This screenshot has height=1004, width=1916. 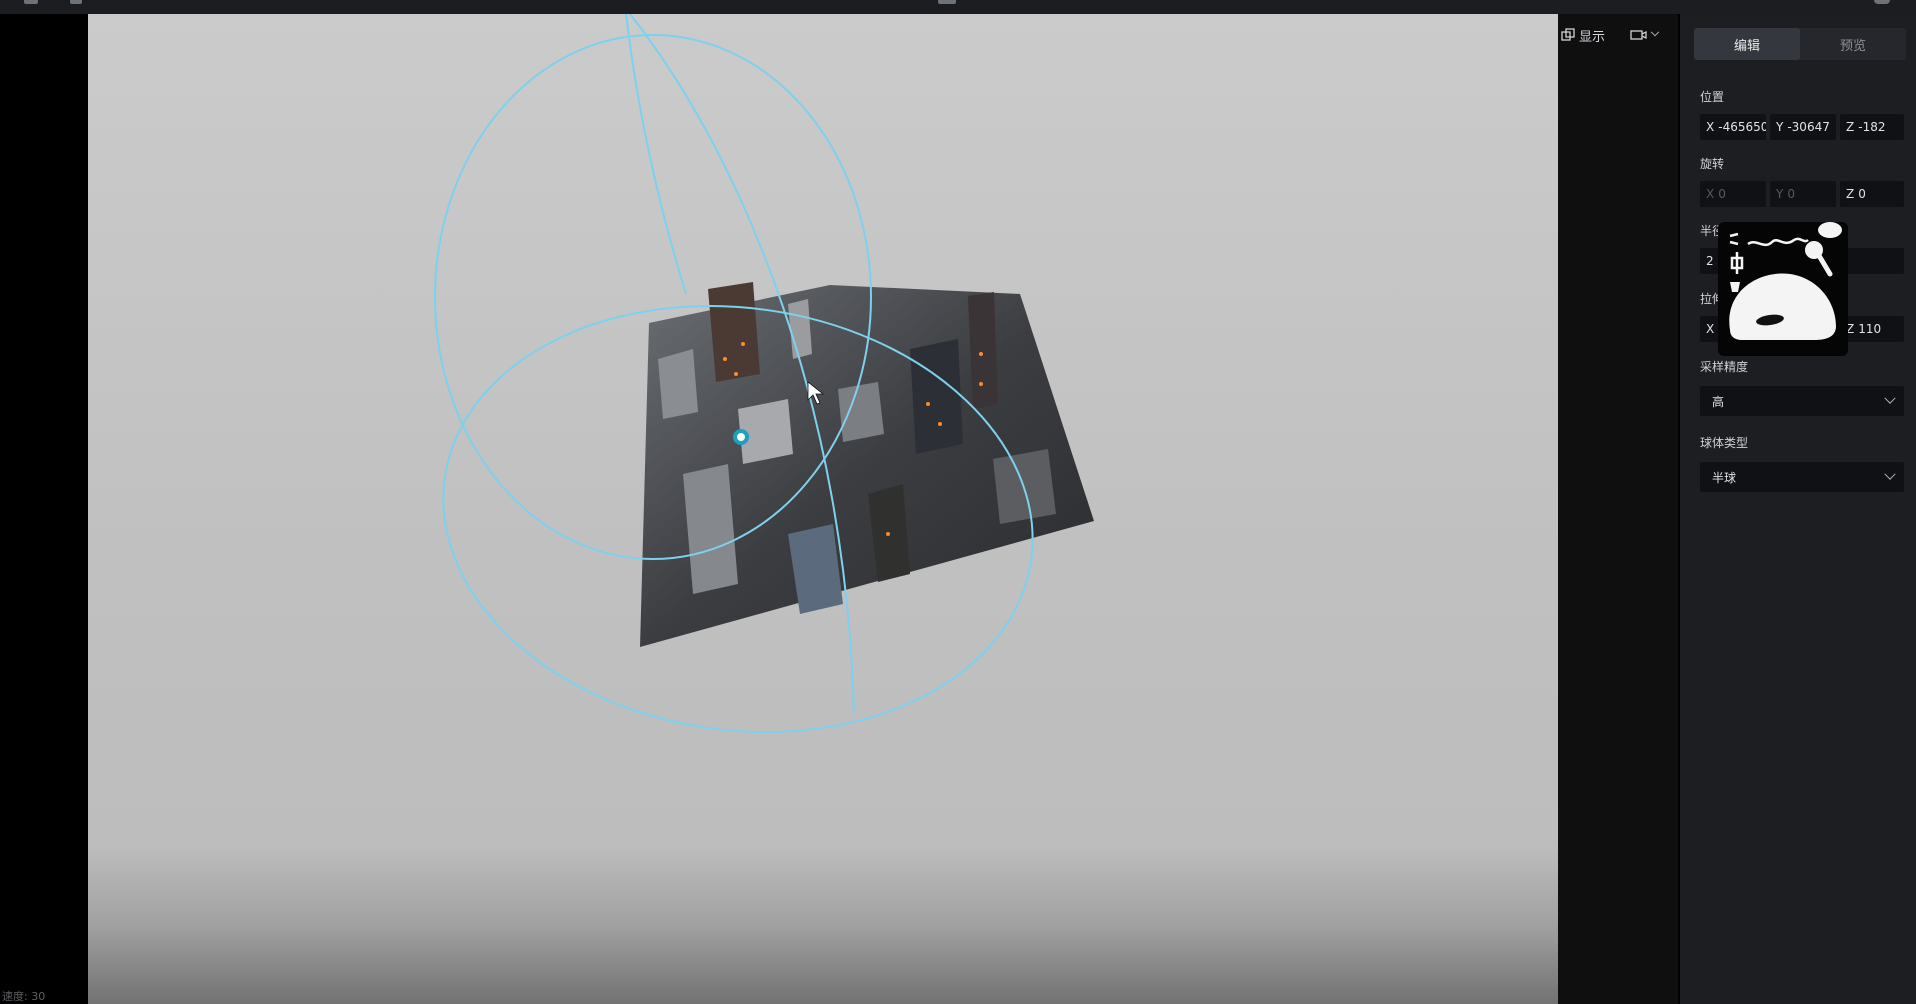 I want to click on position-y-field: Y -30647, so click(x=1803, y=127).